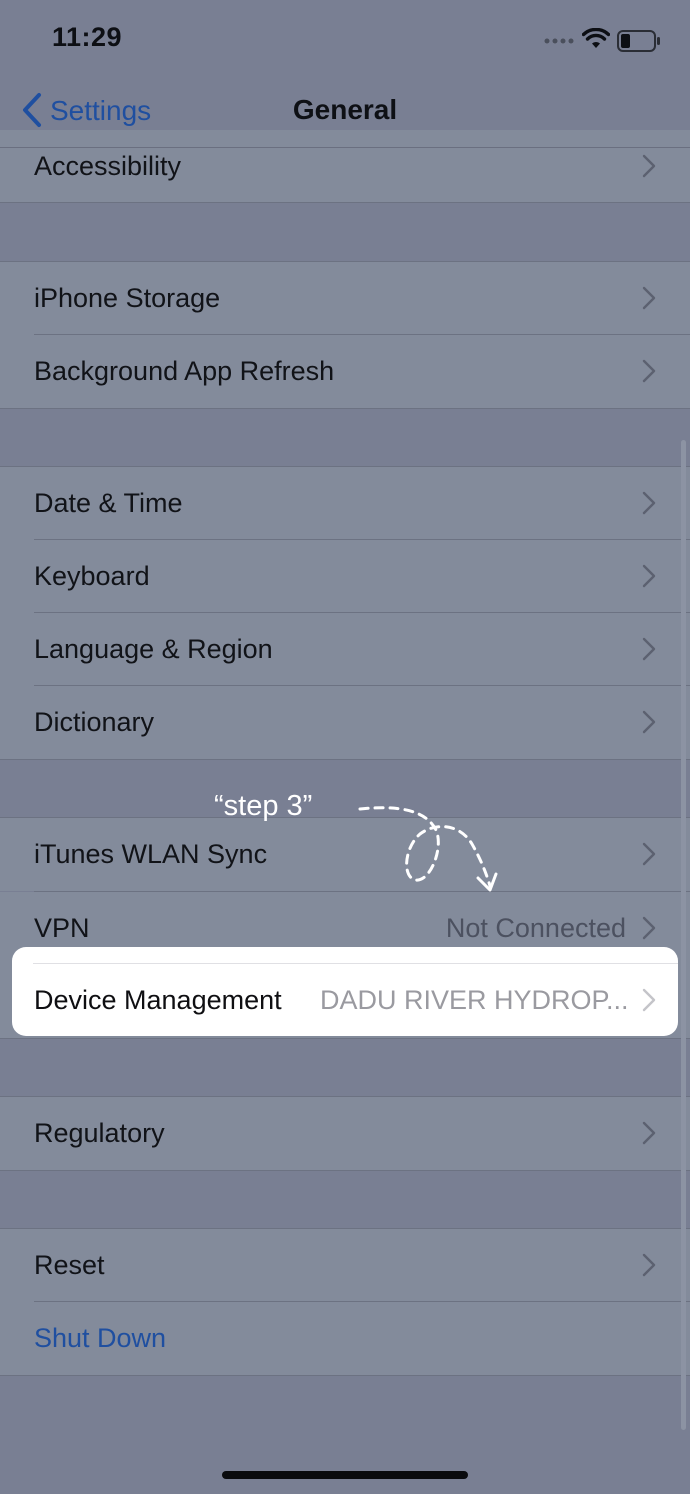 This screenshot has height=1494, width=690. I want to click on status-time: 11:29, so click(87, 37).